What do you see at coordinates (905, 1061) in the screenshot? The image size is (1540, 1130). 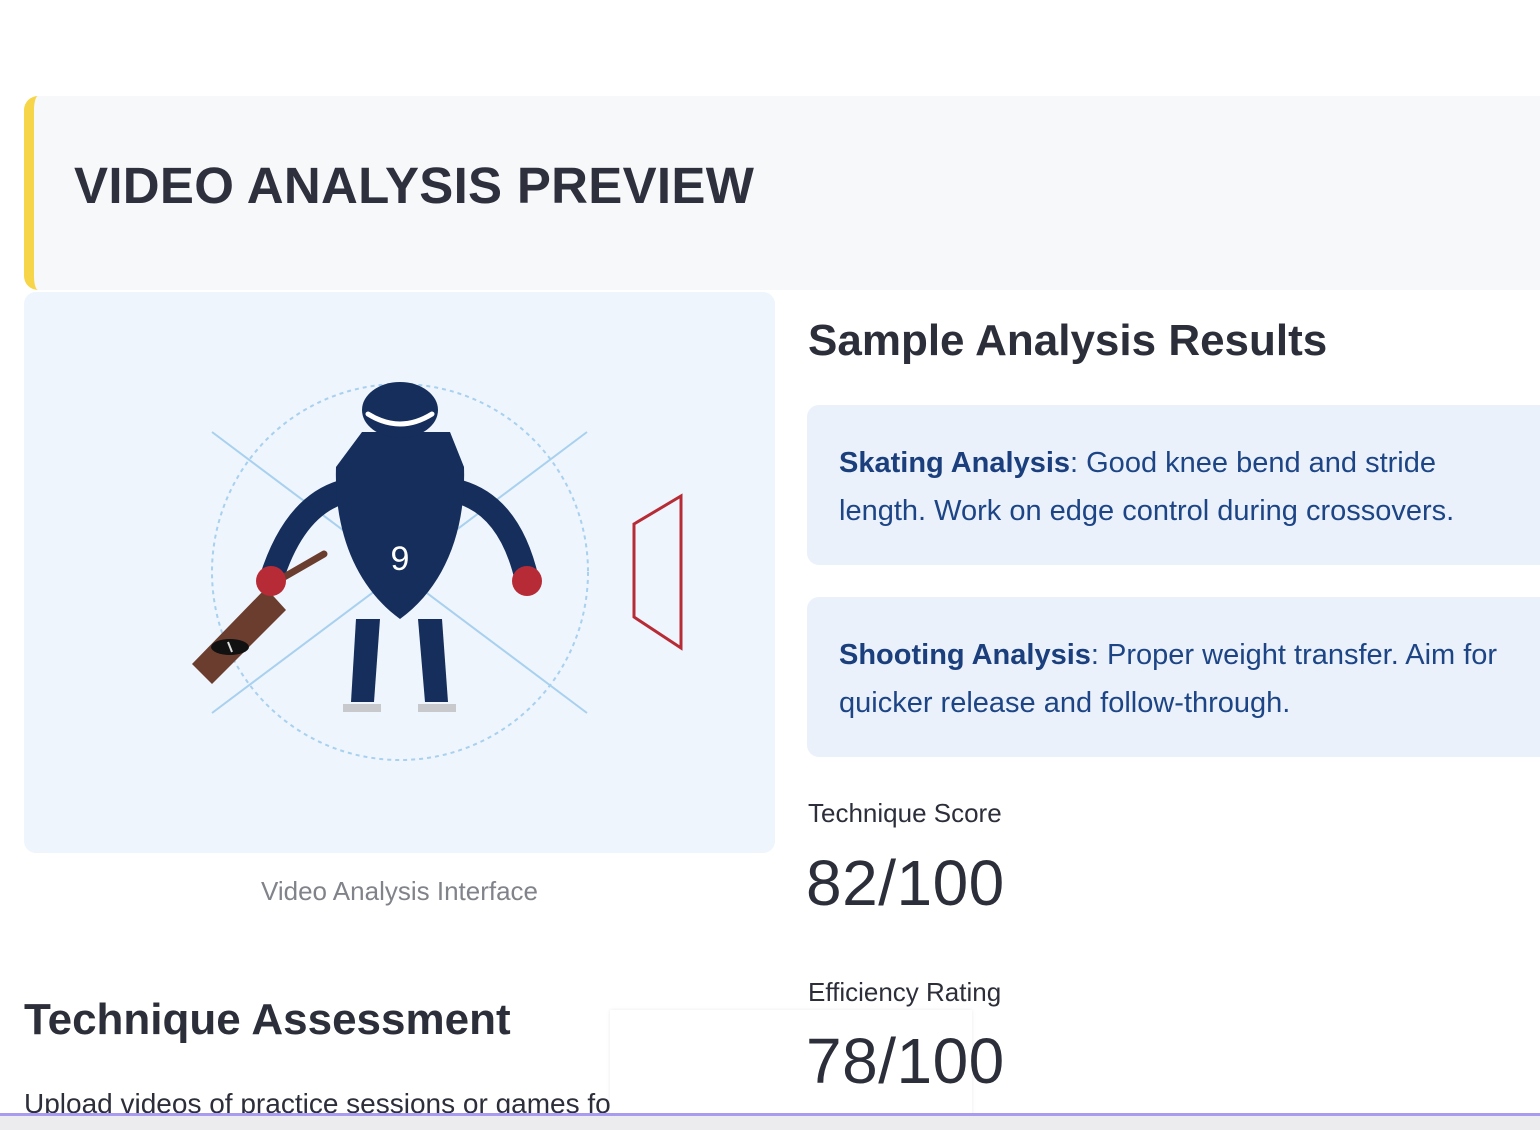 I see `efficiency-rating-value: 78/100` at bounding box center [905, 1061].